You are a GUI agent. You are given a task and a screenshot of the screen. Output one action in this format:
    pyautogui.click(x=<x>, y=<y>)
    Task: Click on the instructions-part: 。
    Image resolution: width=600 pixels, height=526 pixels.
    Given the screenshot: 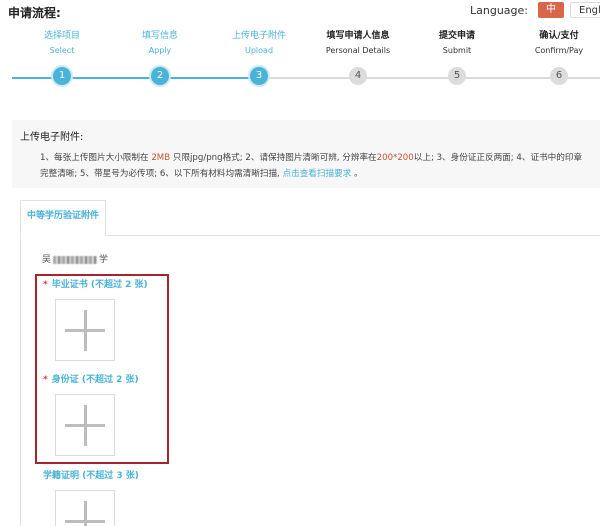 What is the action you would take?
    pyautogui.click(x=358, y=174)
    